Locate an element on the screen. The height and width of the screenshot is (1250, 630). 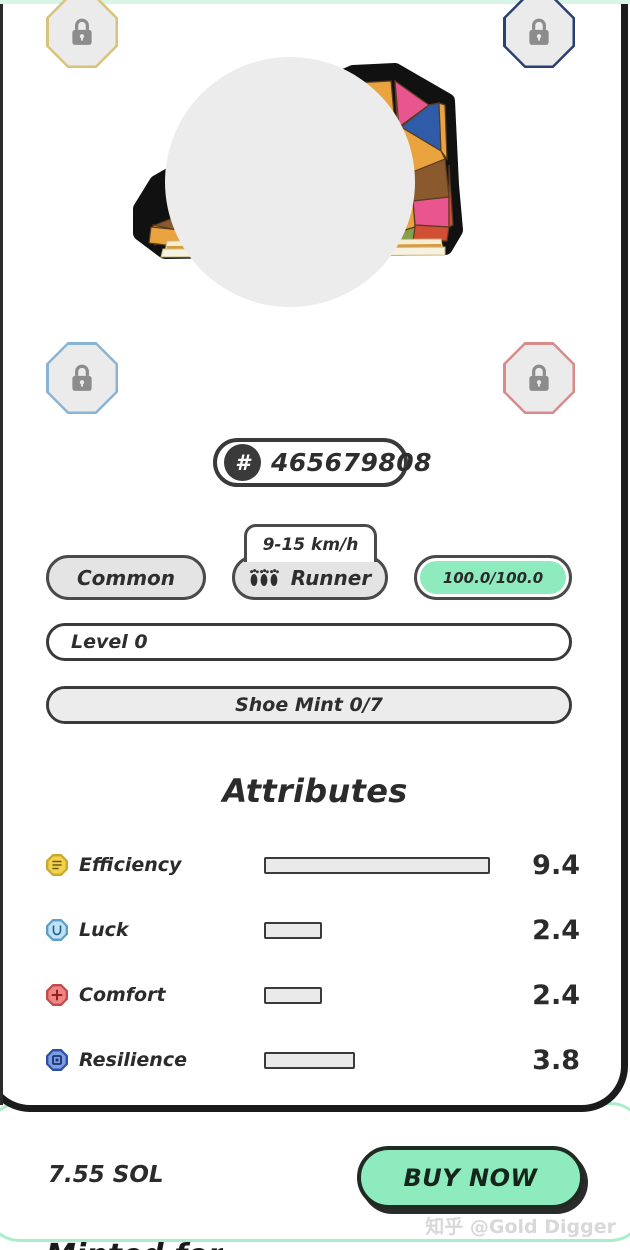
attribute-row-efficiency: Efficiency 9.4 is located at coordinates (316, 865).